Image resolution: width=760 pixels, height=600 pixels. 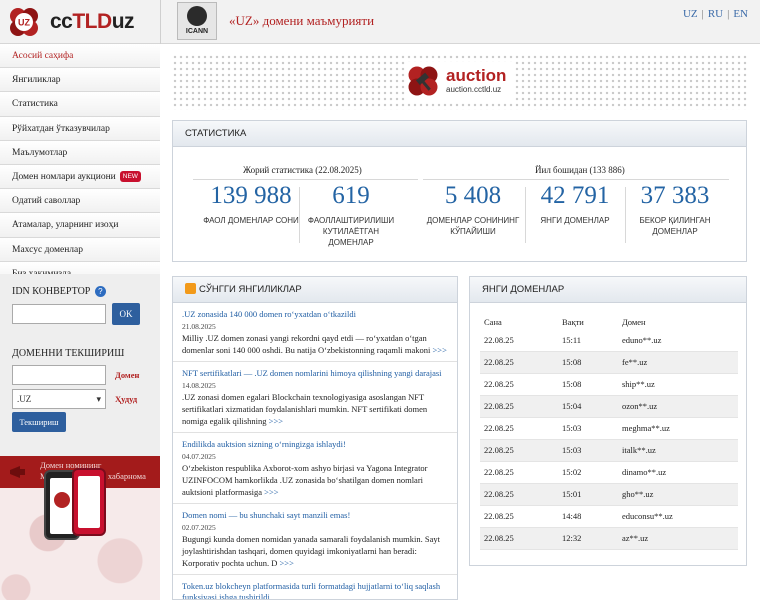 I want to click on sidebar-item-label: Маълумотлар, so click(x=40, y=152).